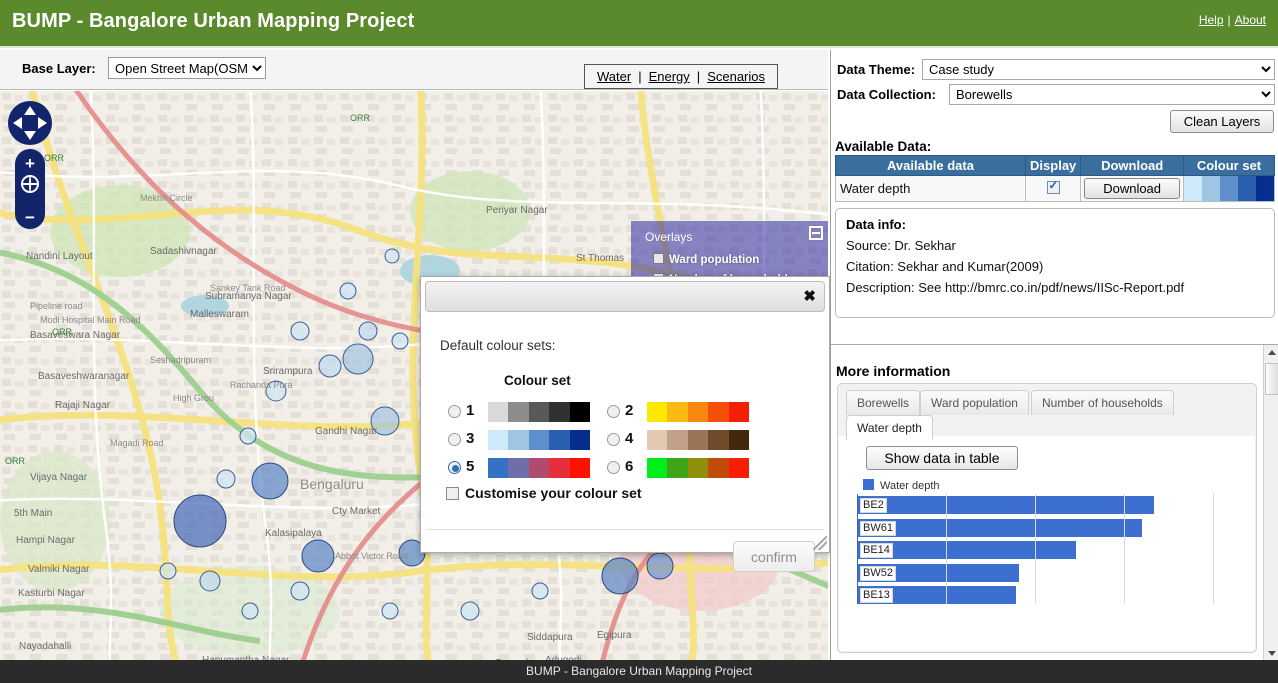 The width and height of the screenshot is (1278, 683). Describe the element at coordinates (901, 245) in the screenshot. I see `data-info-source: Source: Dr. Sekhar` at that location.